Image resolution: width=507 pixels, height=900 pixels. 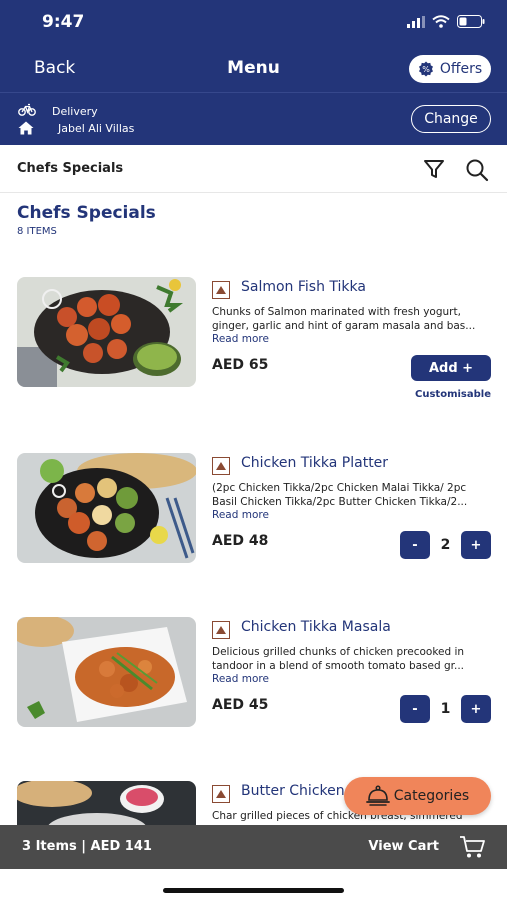 I want to click on quantity-value: 1, so click(x=445, y=709).